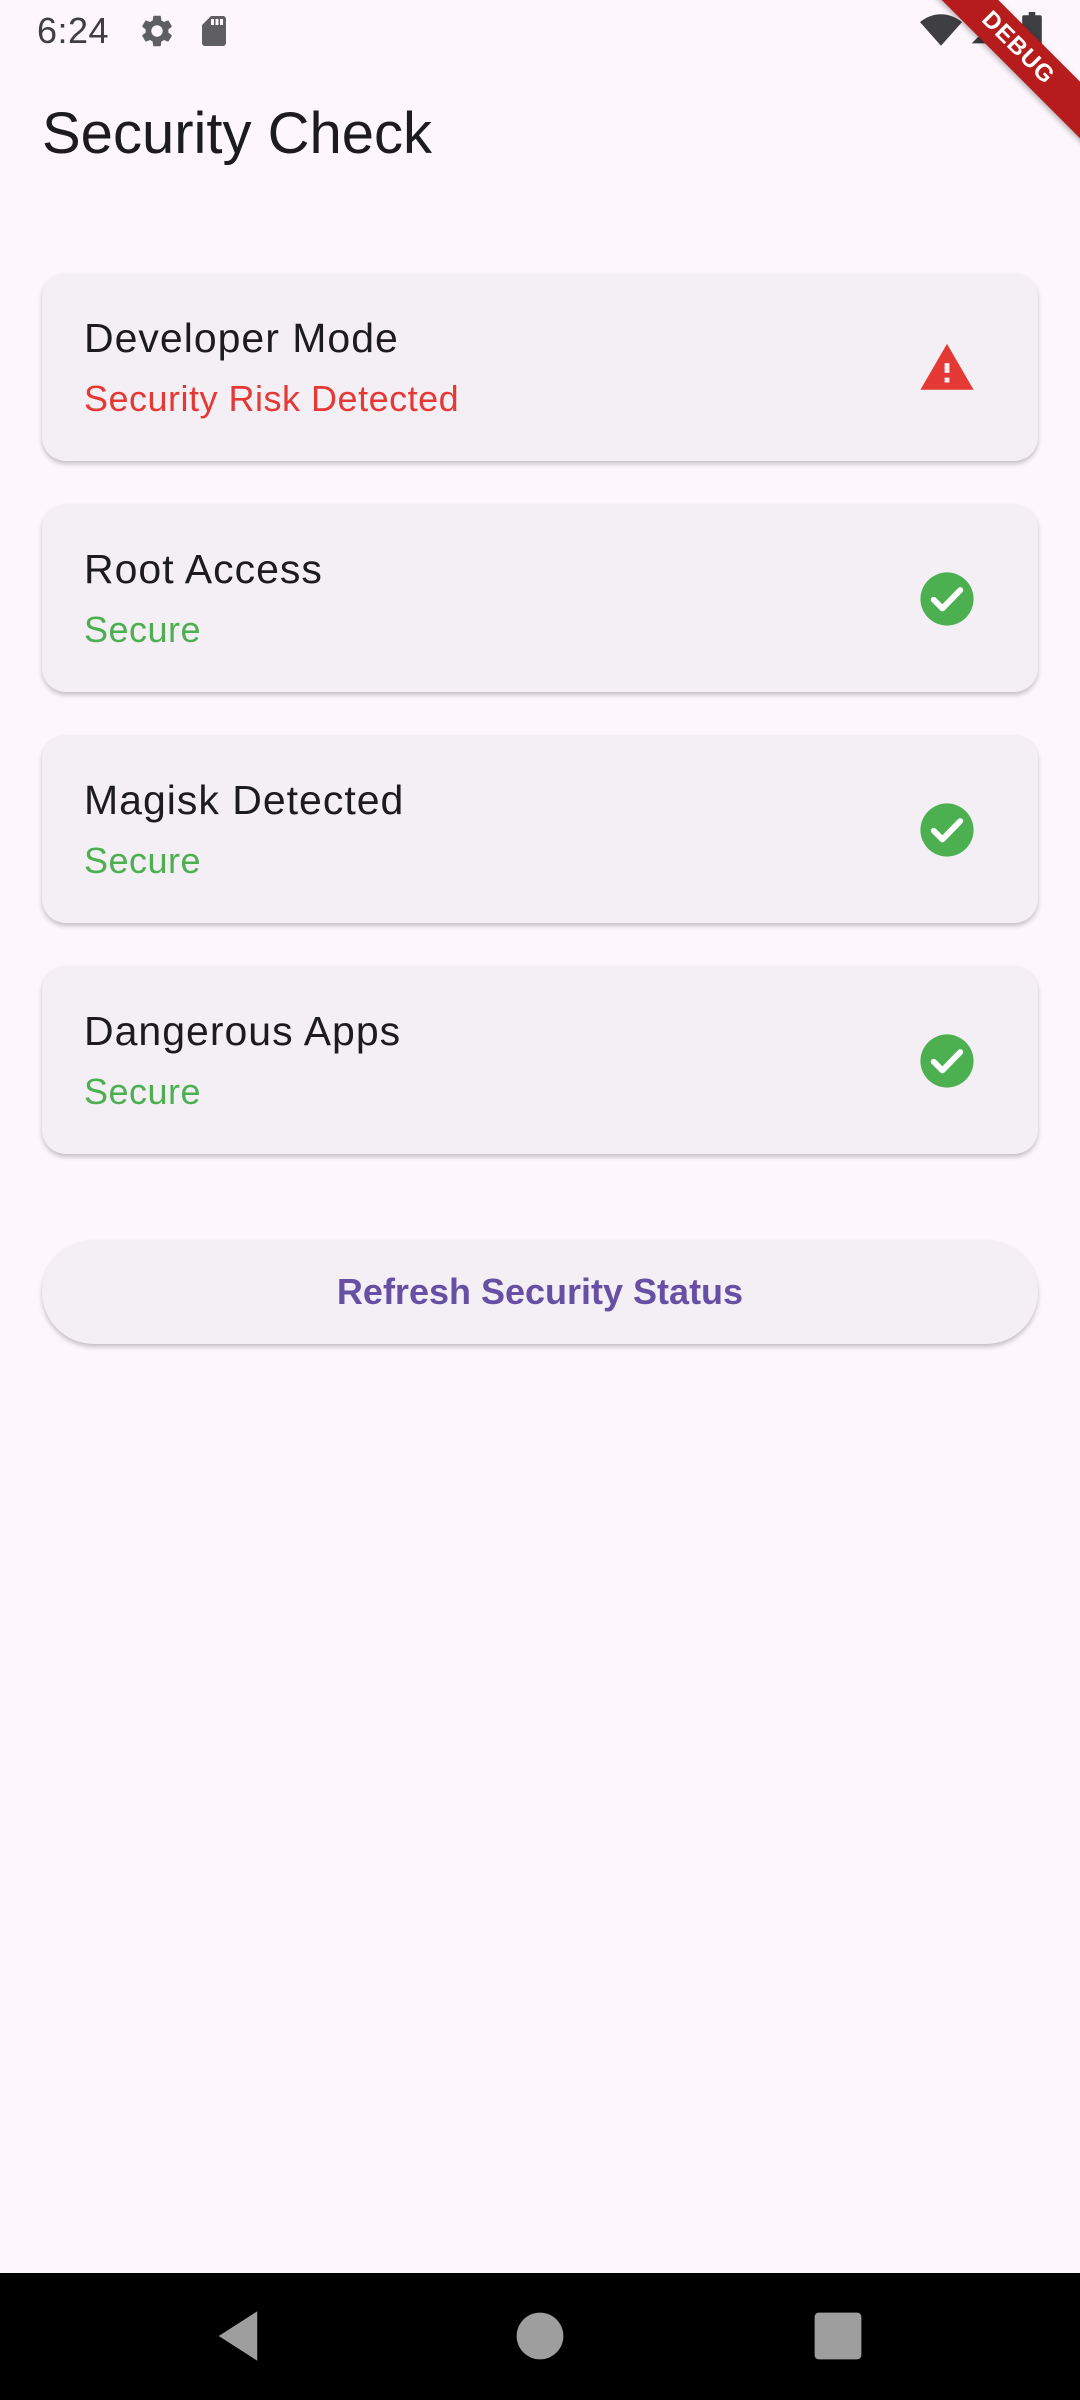  Describe the element at coordinates (540, 1060) in the screenshot. I see `check-card-dangerous-apps: Dangerous Apps Secure` at that location.